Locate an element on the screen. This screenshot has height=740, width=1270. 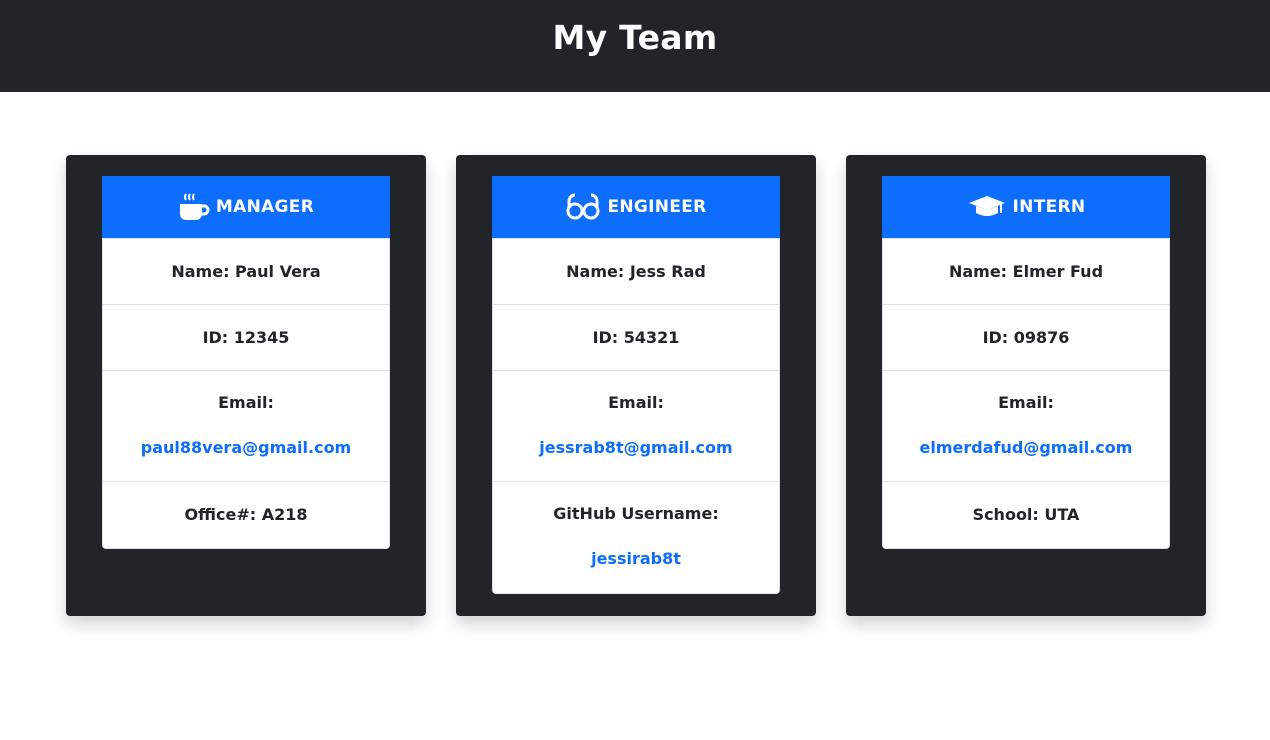
mug-icon is located at coordinates (194, 207).